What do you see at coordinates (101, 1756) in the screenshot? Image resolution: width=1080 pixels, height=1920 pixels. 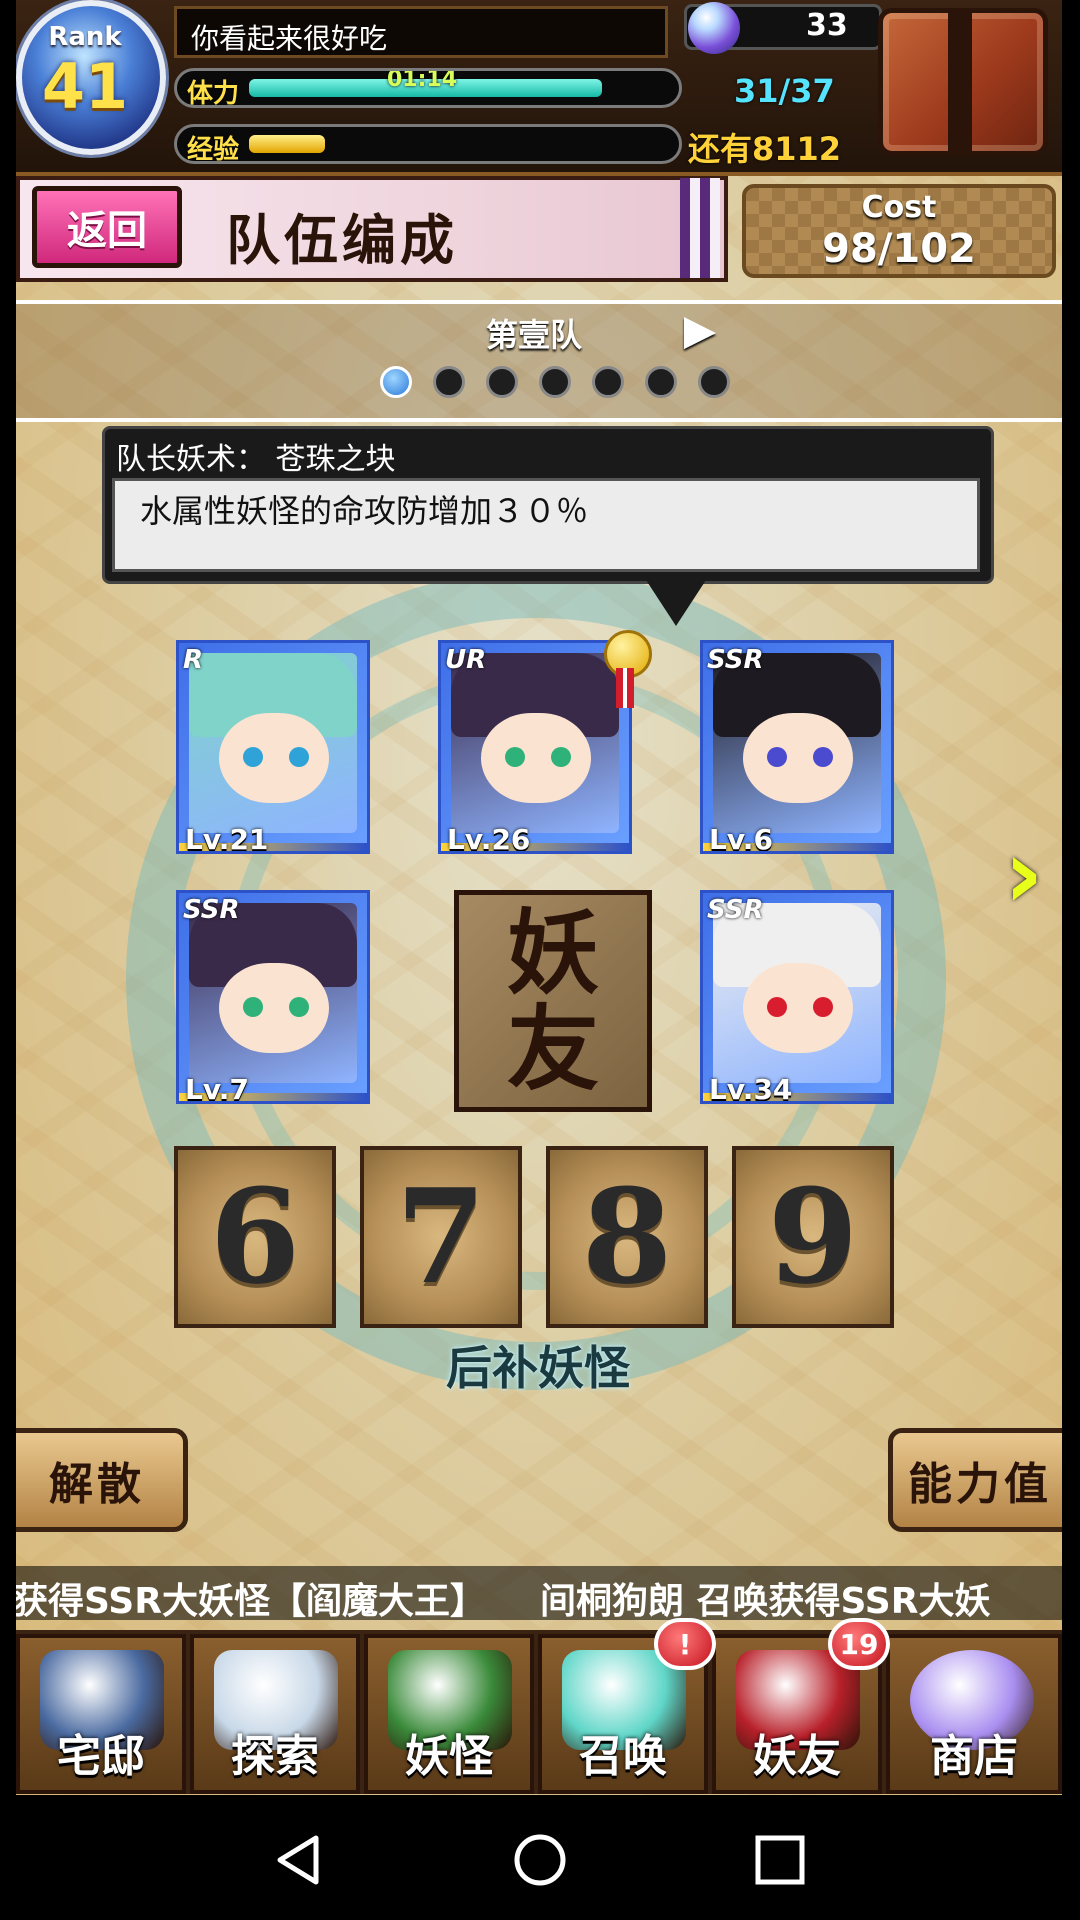 I see `nav-label: 宅邸` at bounding box center [101, 1756].